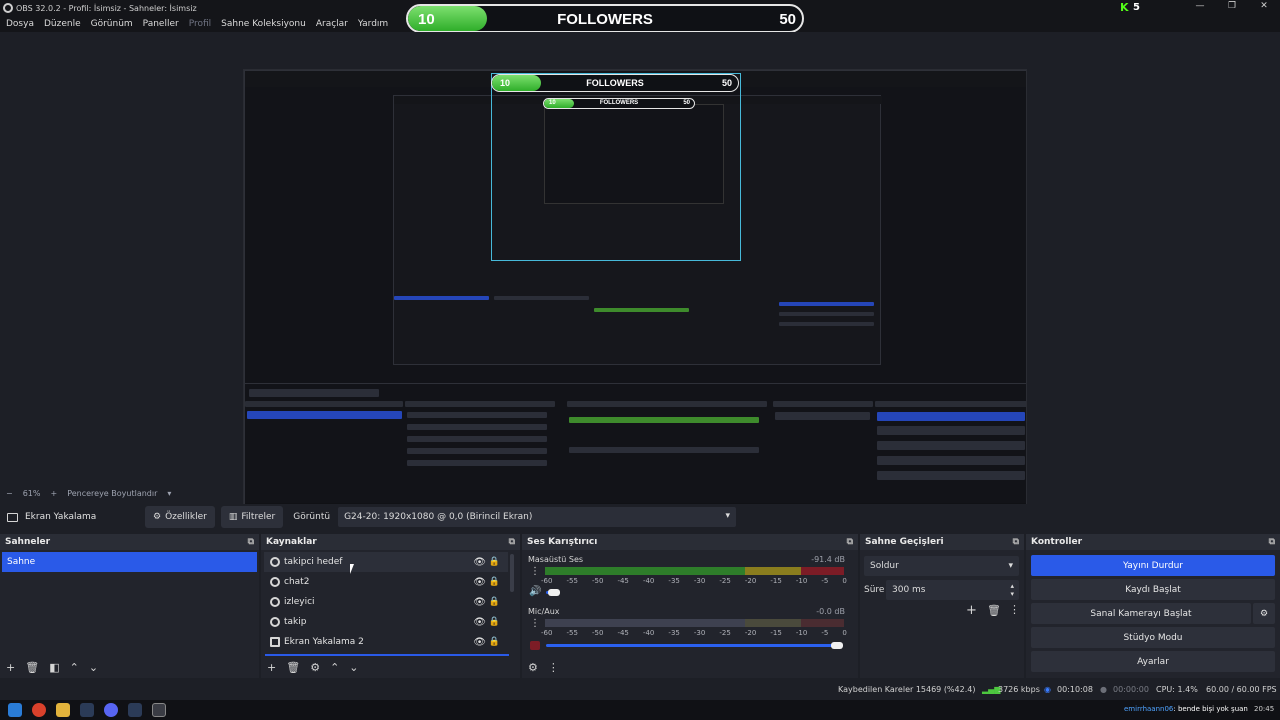 This screenshot has height=720, width=1280. Describe the element at coordinates (553, 667) in the screenshot. I see `more-options-icon: ⋮` at that location.